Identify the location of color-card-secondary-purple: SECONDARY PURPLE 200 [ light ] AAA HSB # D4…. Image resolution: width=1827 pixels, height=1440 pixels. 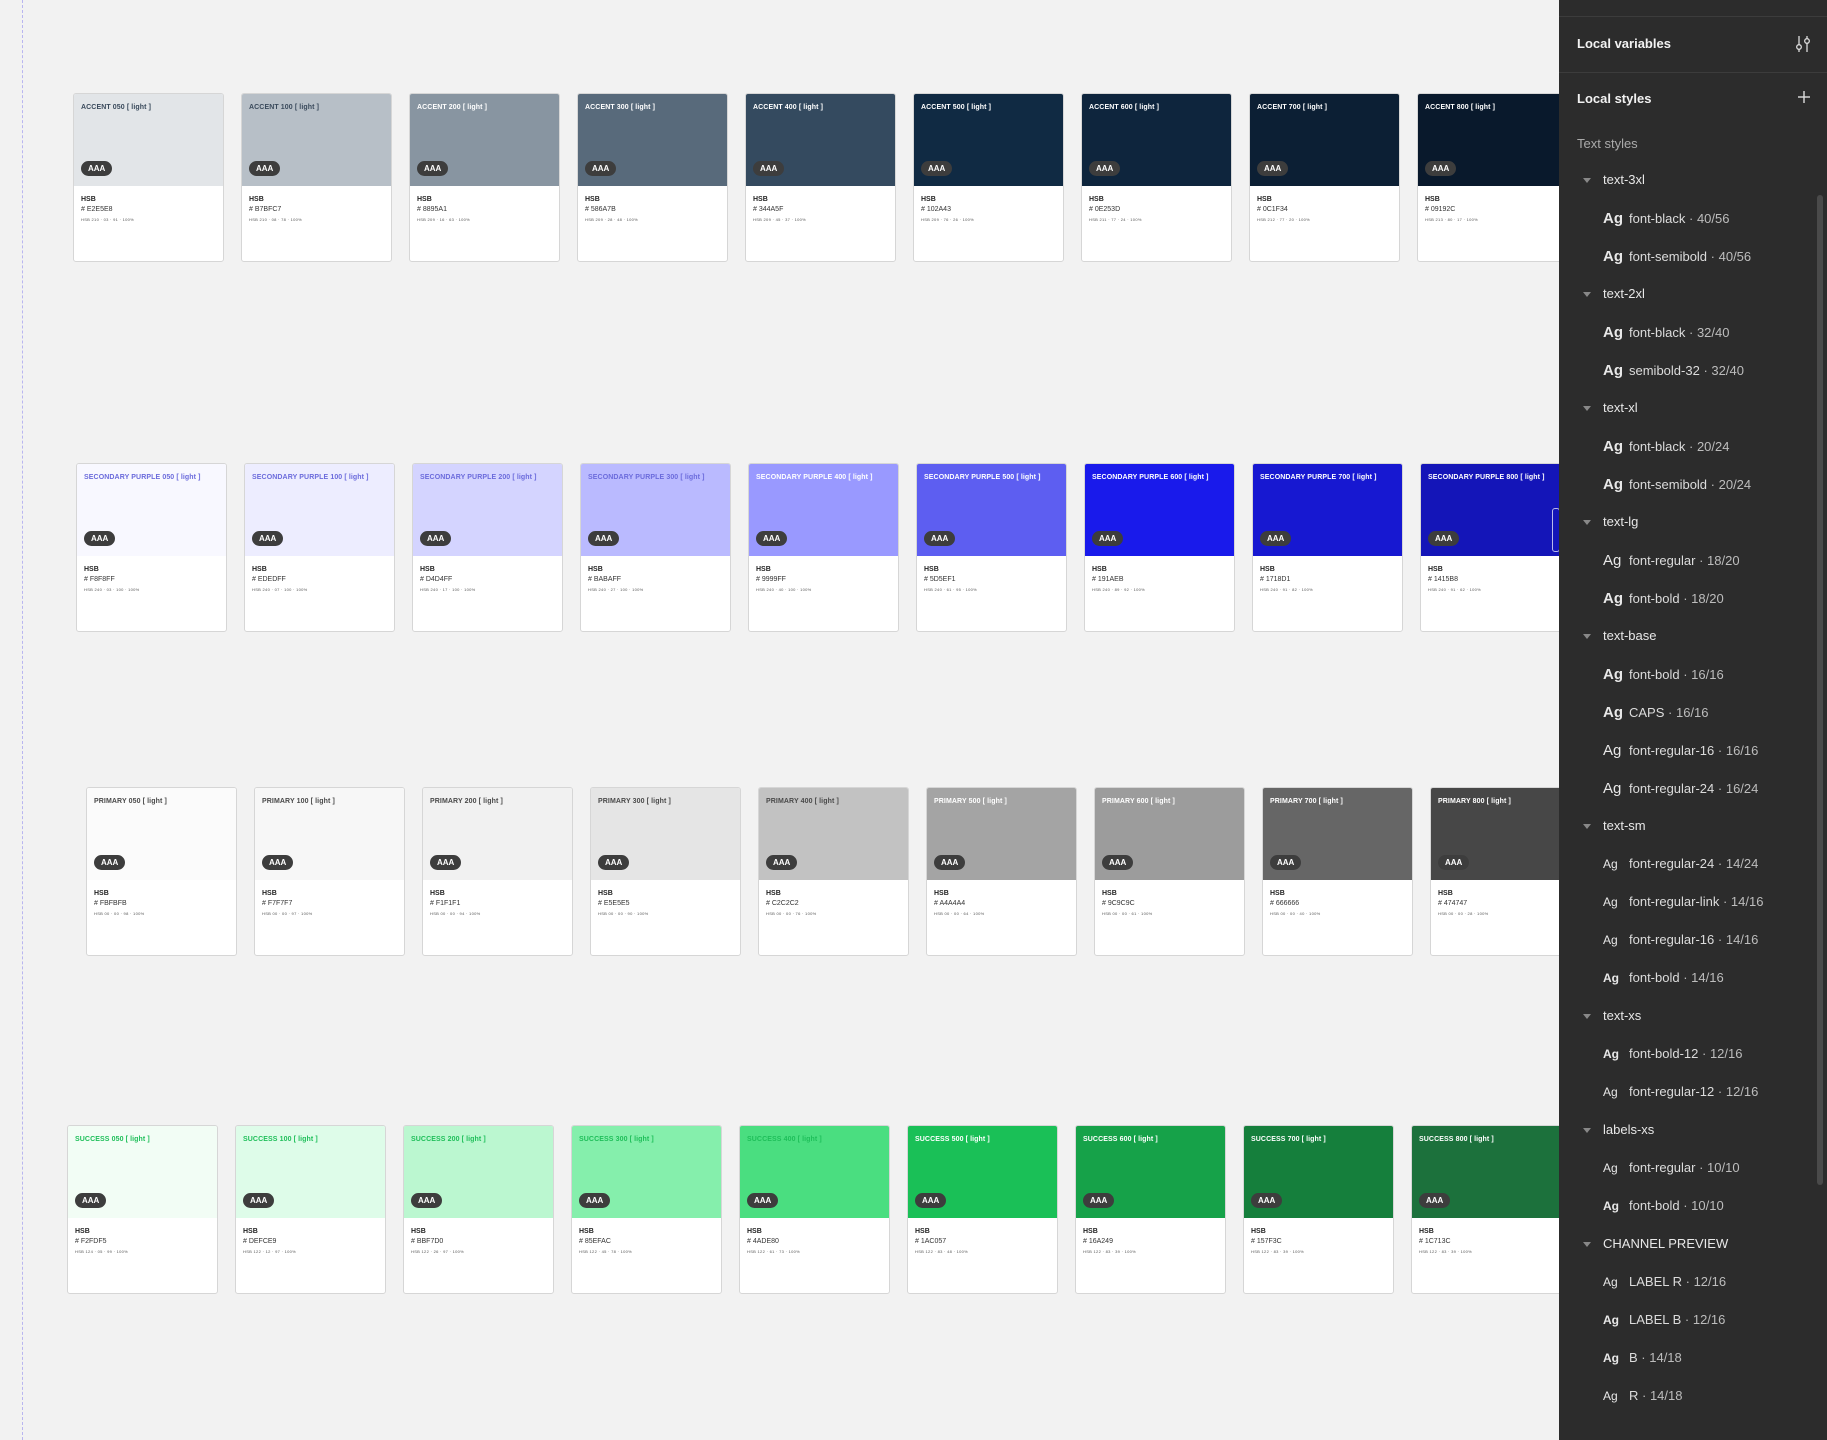
(487, 547).